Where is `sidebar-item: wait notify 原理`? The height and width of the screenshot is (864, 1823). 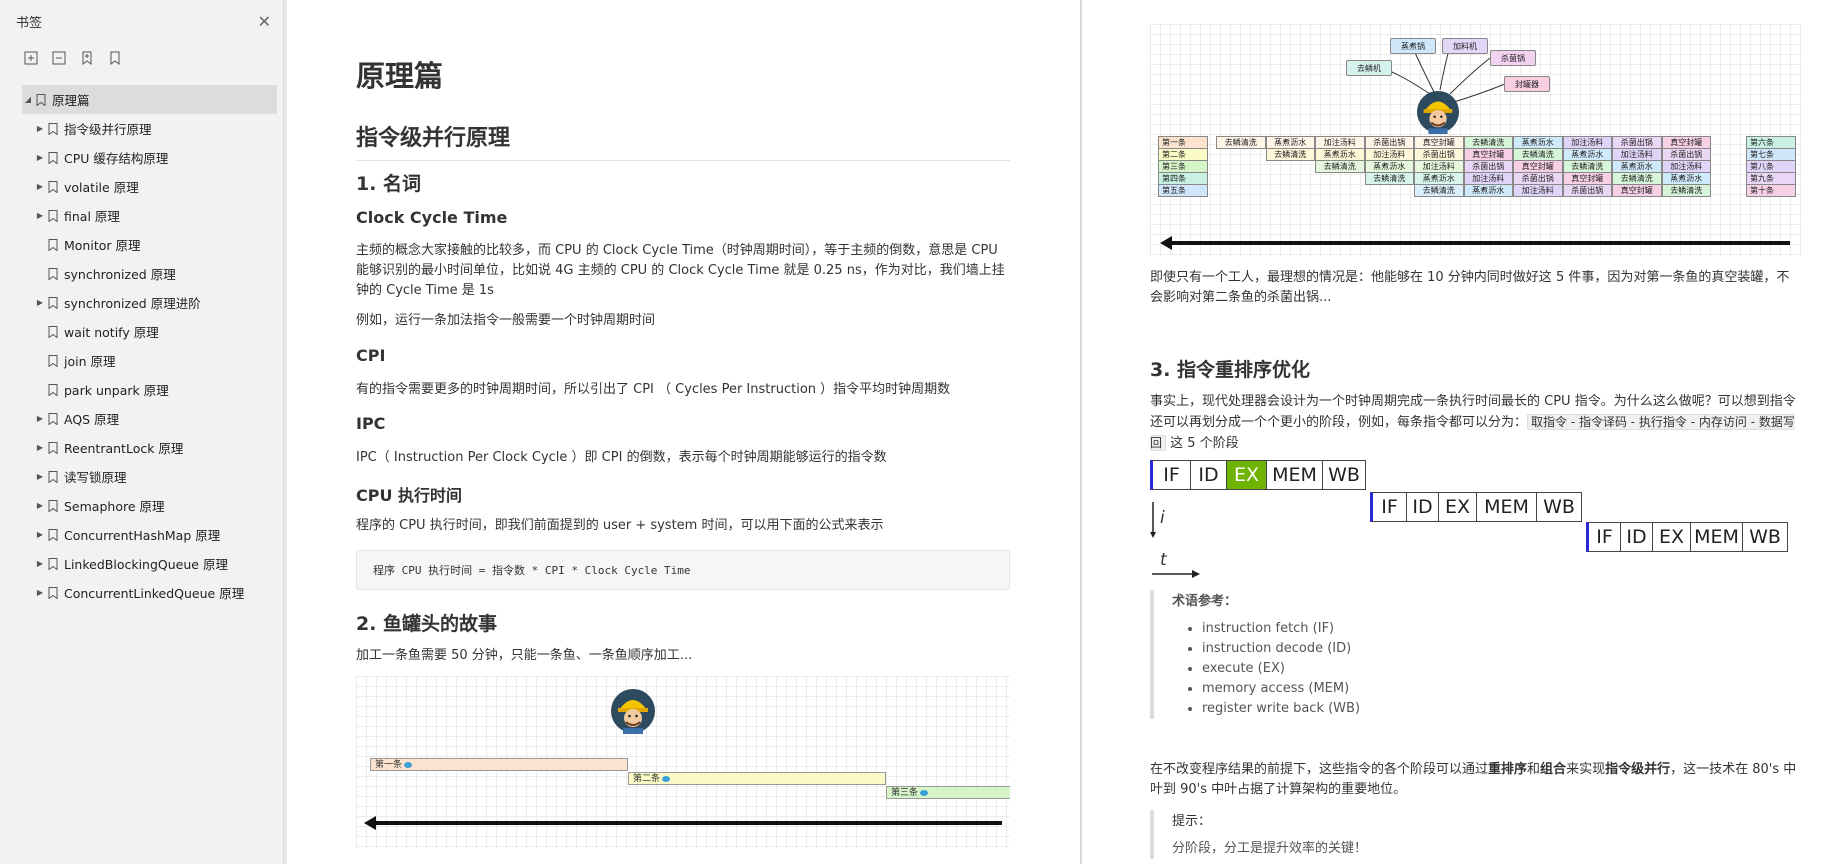 sidebar-item: wait notify 原理 is located at coordinates (141, 331).